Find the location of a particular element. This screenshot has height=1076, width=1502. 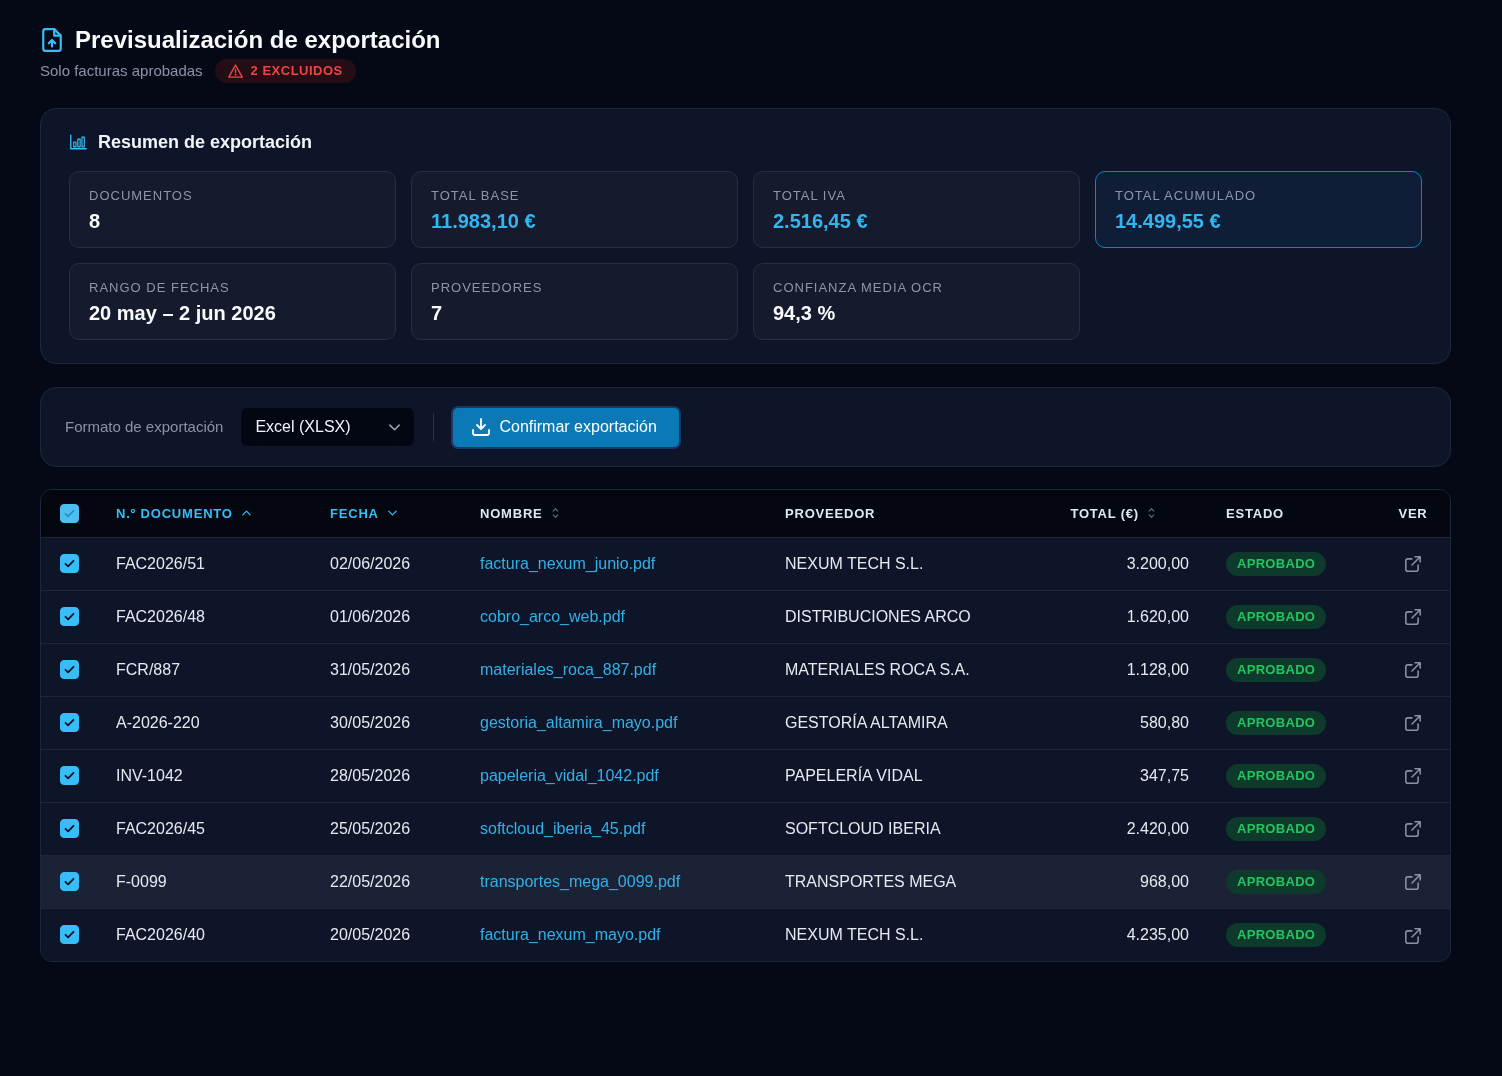

table-cell: FAC2026/40 is located at coordinates (223, 934).